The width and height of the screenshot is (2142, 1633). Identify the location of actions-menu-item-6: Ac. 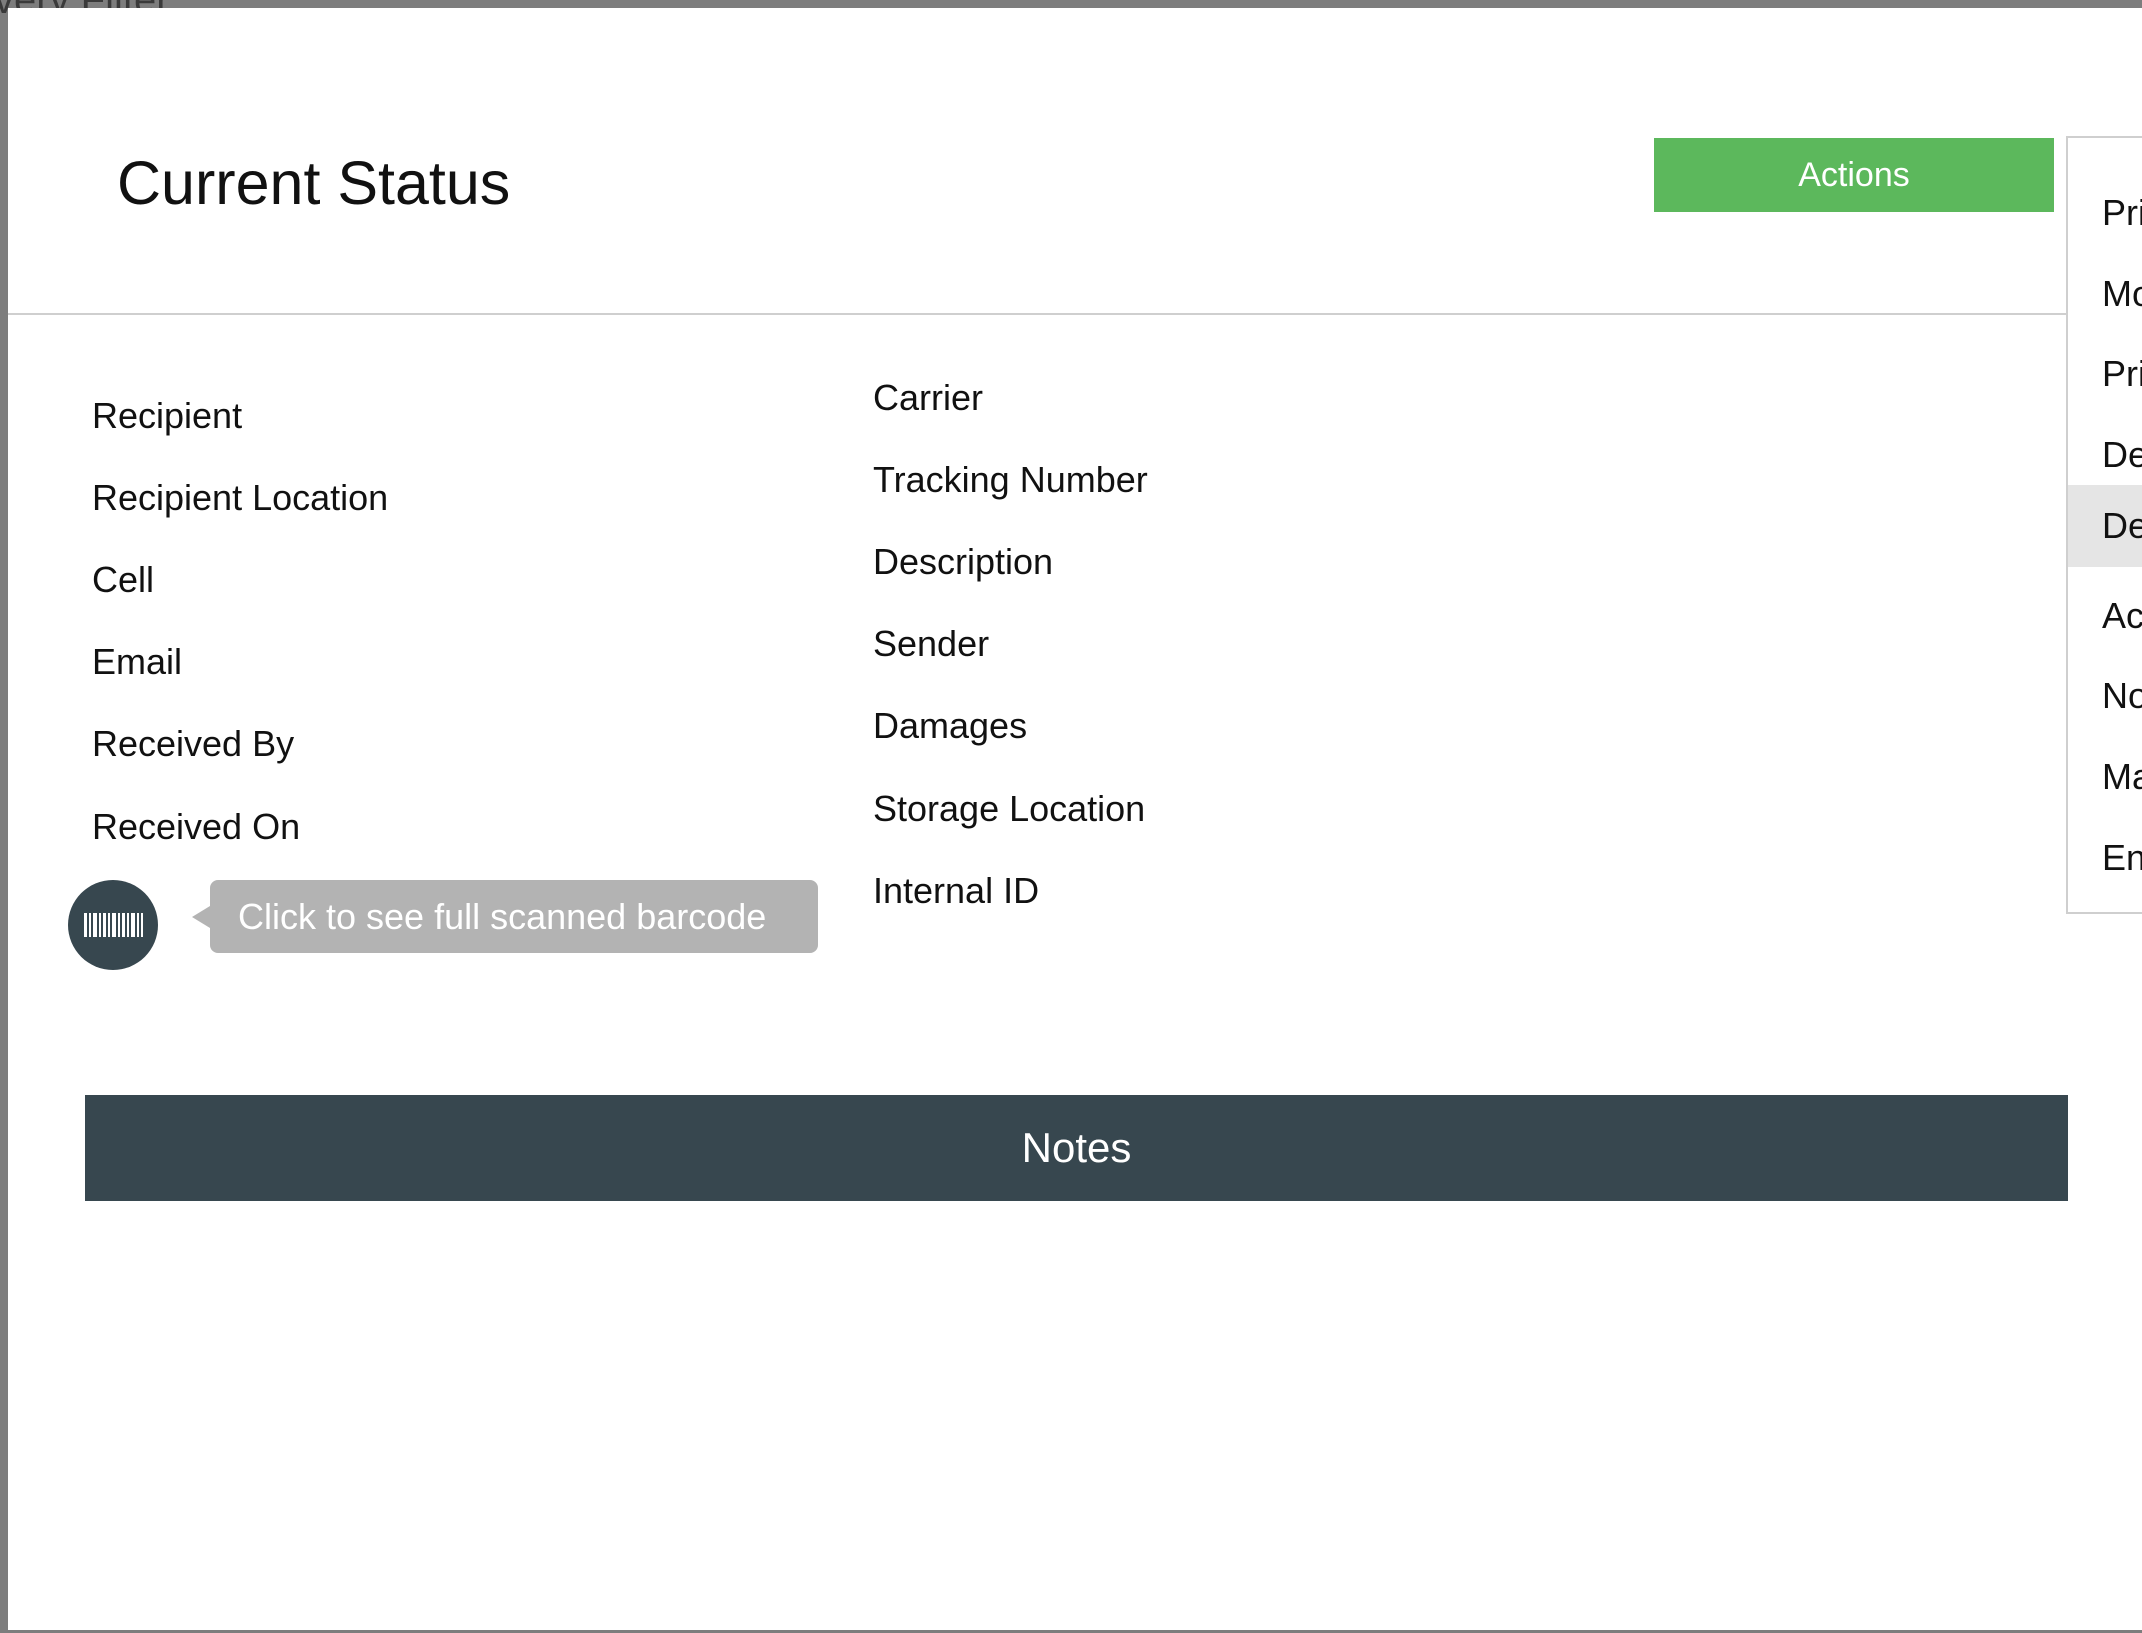
(2105, 616).